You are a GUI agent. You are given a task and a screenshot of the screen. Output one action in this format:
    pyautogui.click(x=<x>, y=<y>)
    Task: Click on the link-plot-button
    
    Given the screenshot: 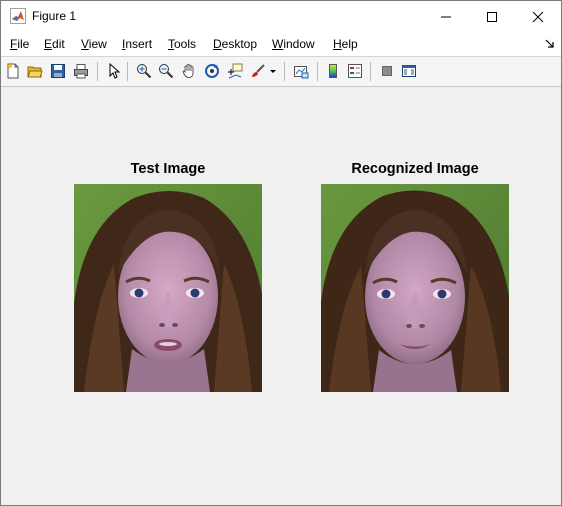 What is the action you would take?
    pyautogui.click(x=301, y=71)
    